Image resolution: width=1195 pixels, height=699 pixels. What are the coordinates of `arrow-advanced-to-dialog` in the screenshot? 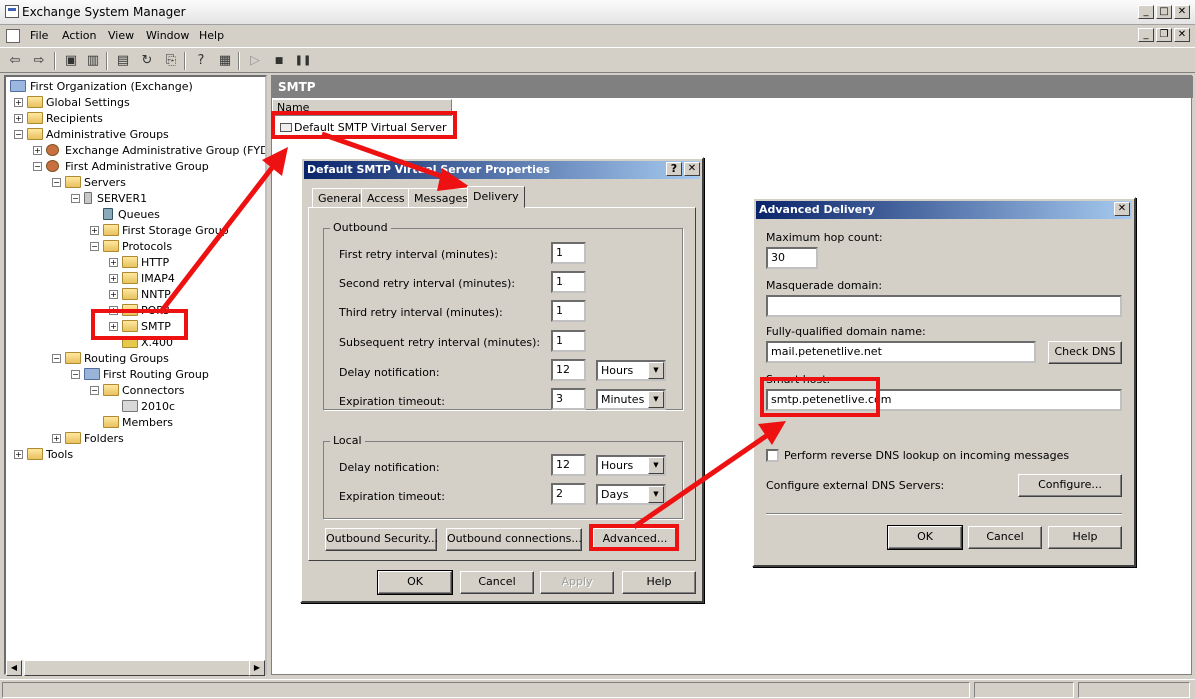 It's located at (703, 479).